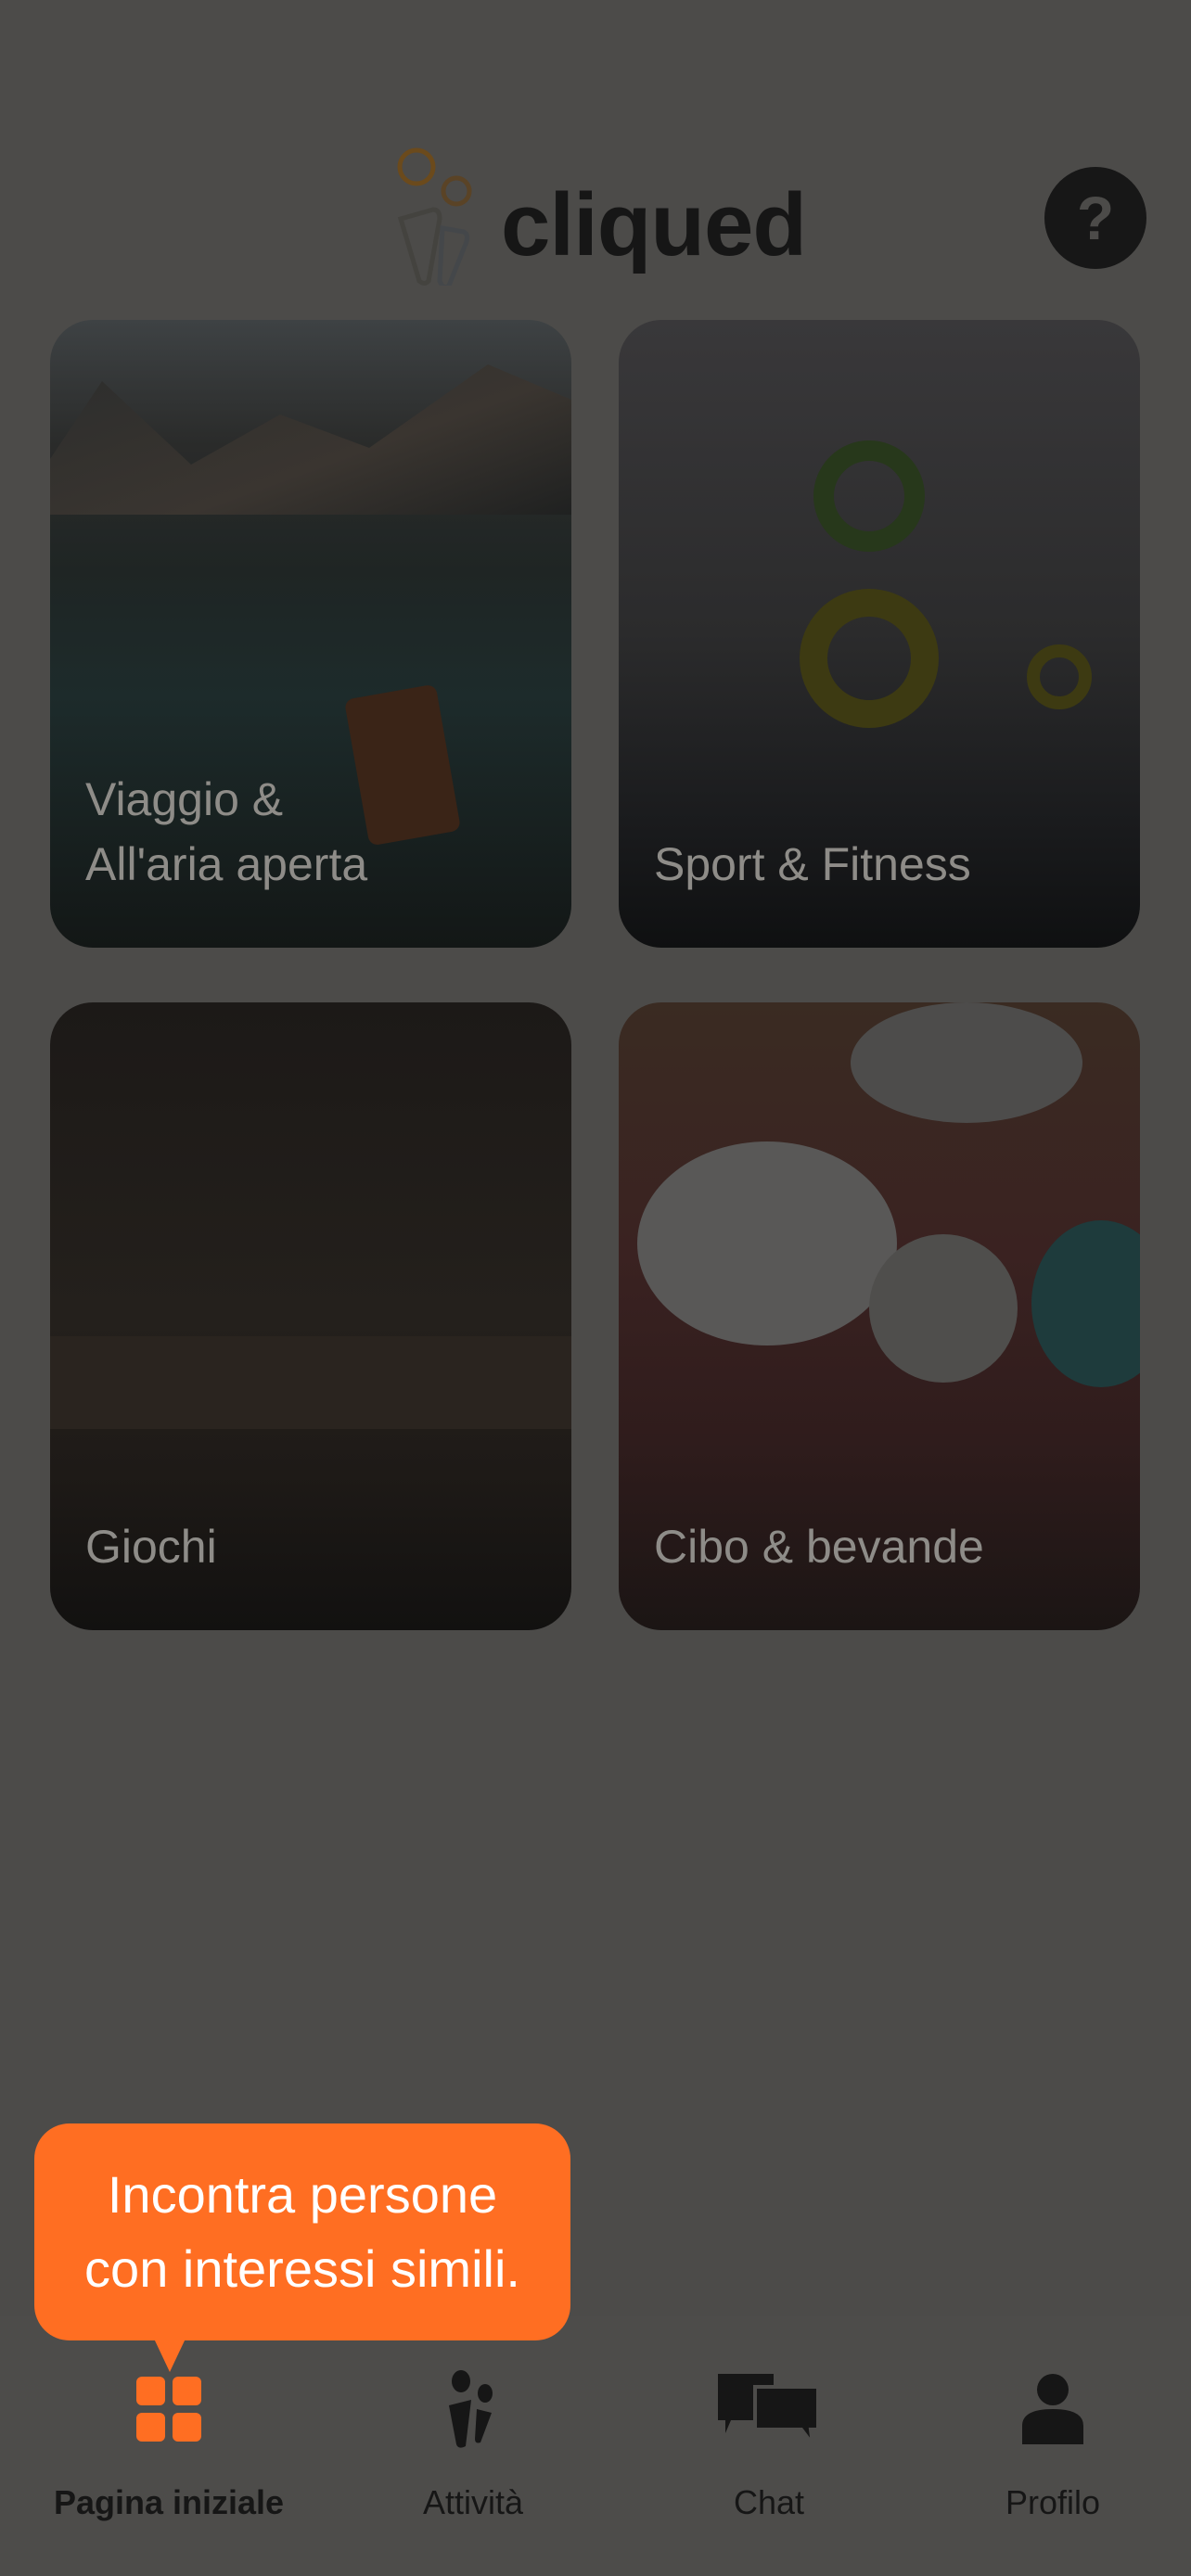 This screenshot has height=2576, width=1191. I want to click on nav-label: Chat, so click(769, 2502).